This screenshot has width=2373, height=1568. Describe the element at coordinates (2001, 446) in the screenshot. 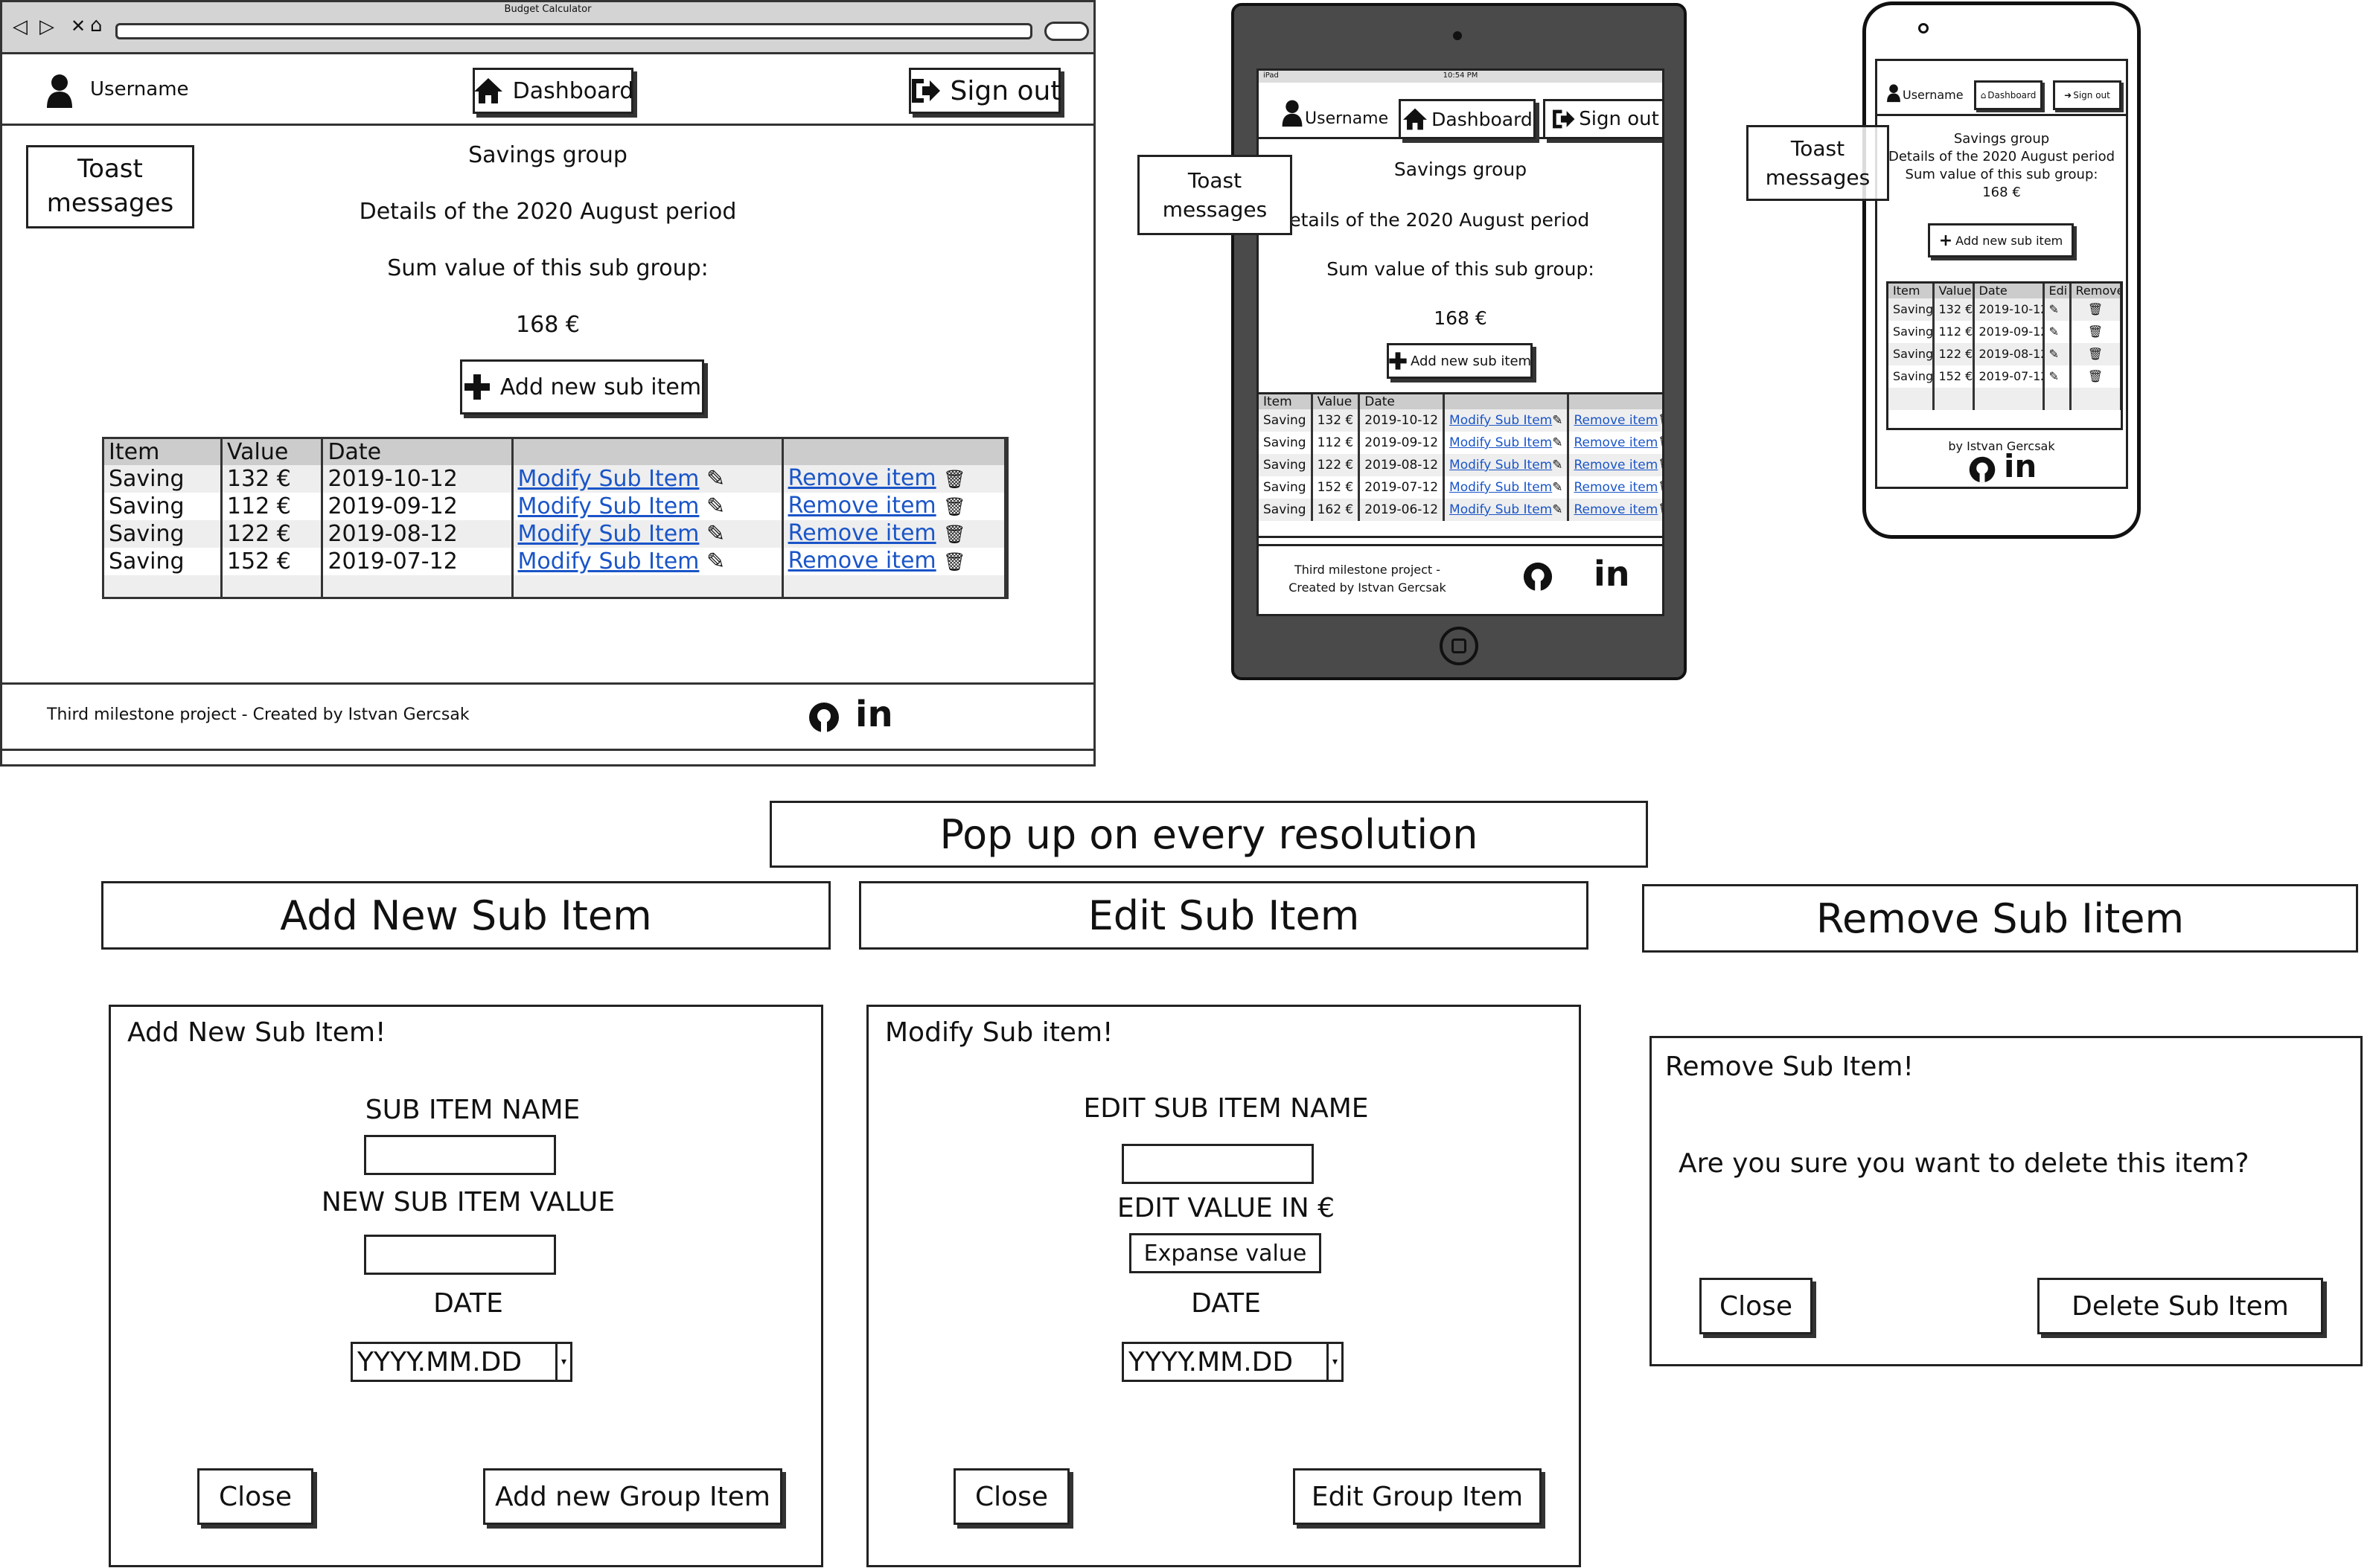

I see `footer-text: by Istvan Gercsak` at that location.